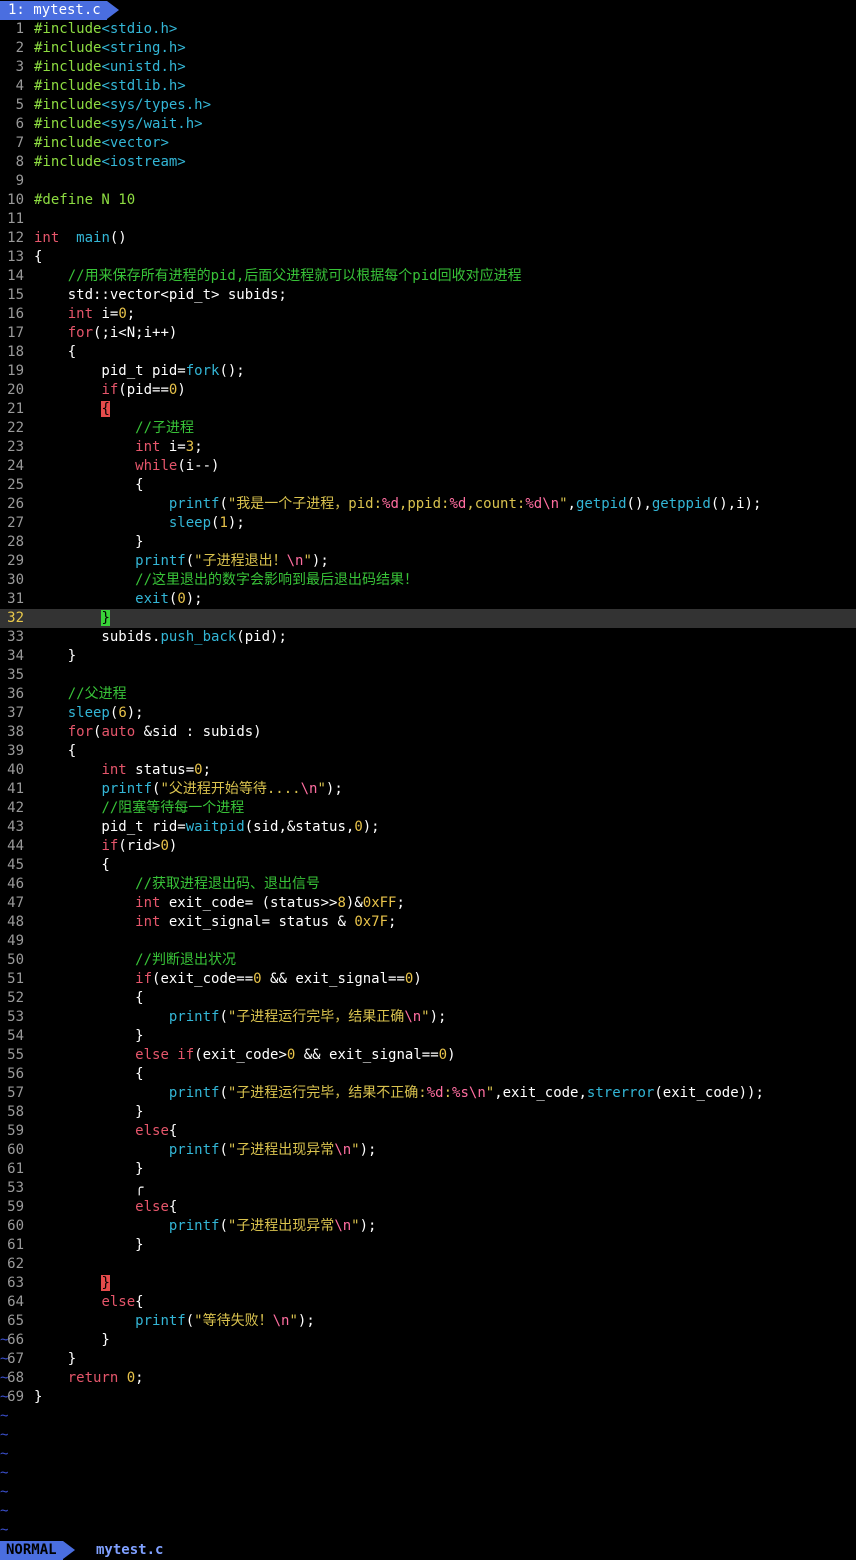 This screenshot has height=1560, width=856. What do you see at coordinates (428, 162) in the screenshot?
I see `code-line: 8 #include<iostream>` at bounding box center [428, 162].